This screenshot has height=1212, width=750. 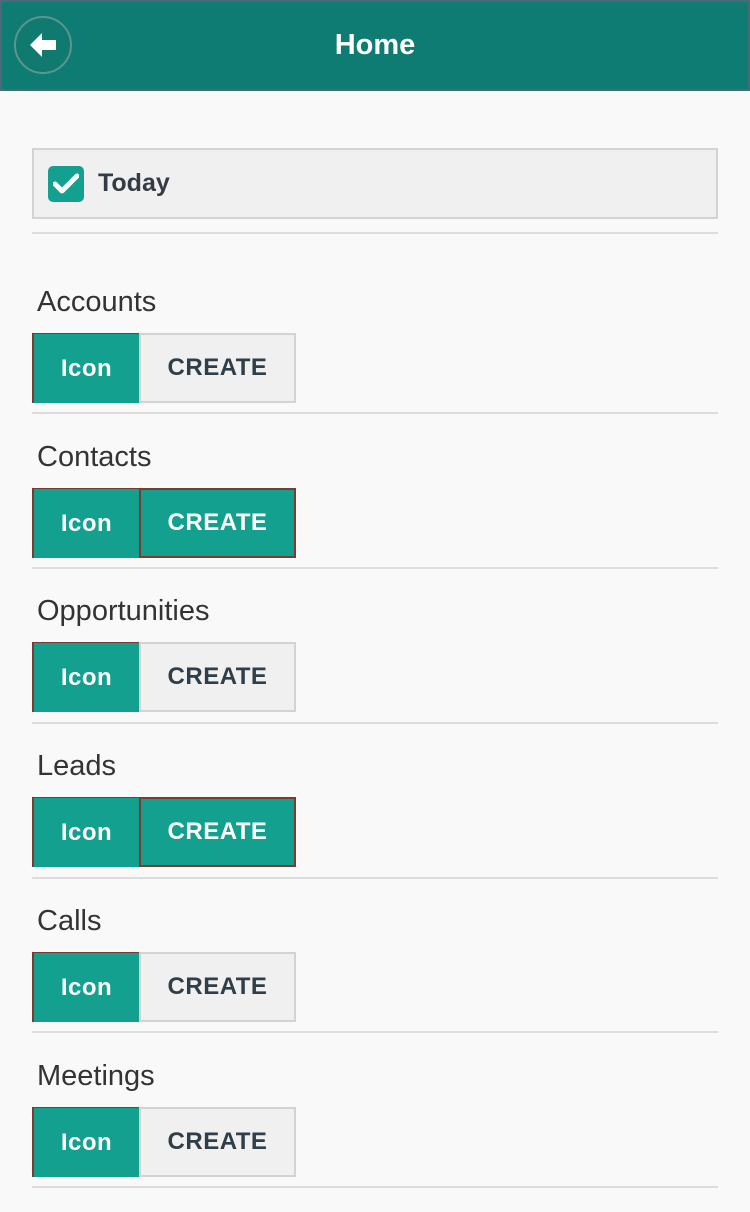 I want to click on page-title: Home, so click(x=375, y=45).